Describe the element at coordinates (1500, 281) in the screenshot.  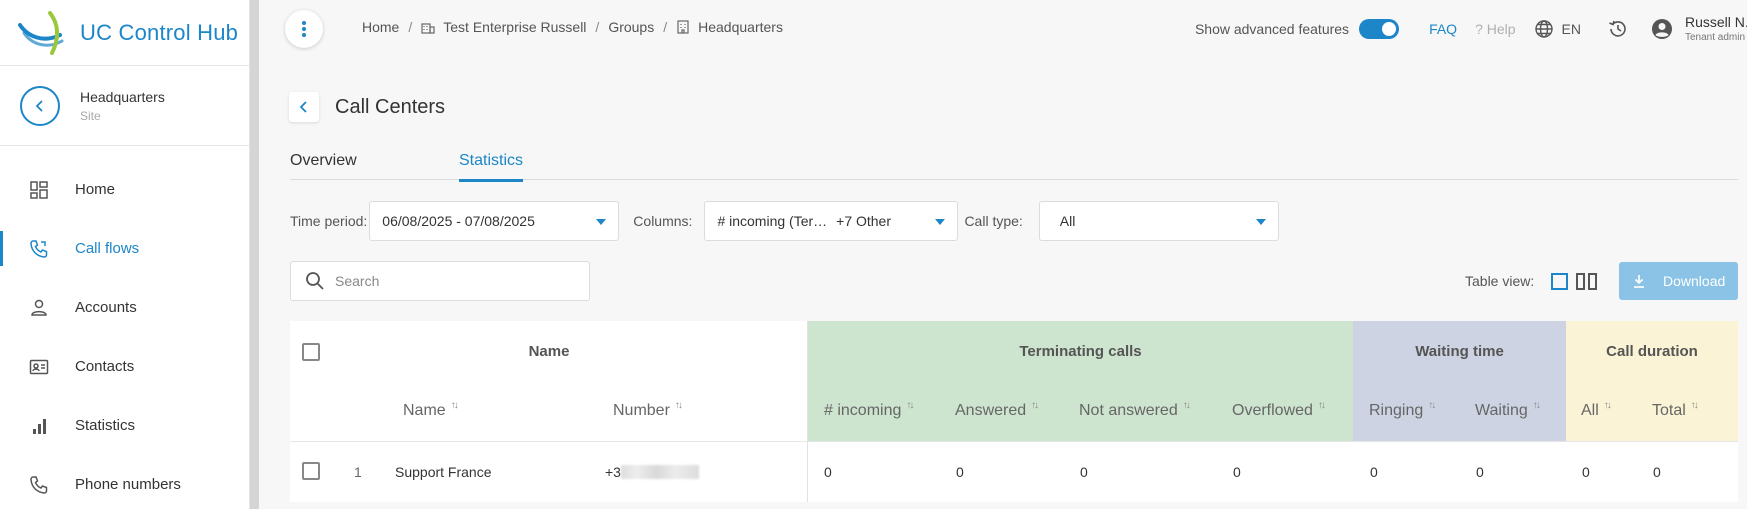
I see `table-view-label: Table view:` at that location.